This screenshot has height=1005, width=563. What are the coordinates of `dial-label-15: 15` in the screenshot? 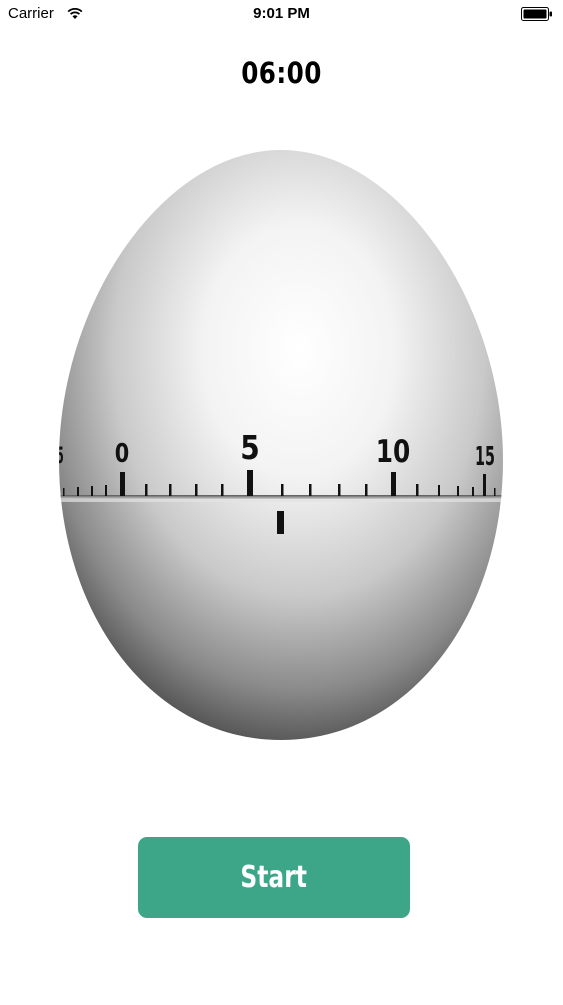 It's located at (485, 456).